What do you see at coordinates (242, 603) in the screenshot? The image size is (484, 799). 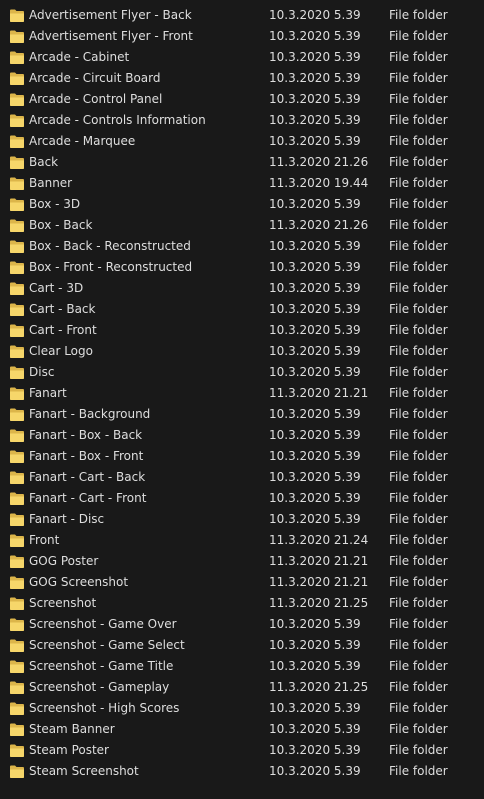 I see `list-item: Screenshot 11.3.2020 21.25 File folder` at bounding box center [242, 603].